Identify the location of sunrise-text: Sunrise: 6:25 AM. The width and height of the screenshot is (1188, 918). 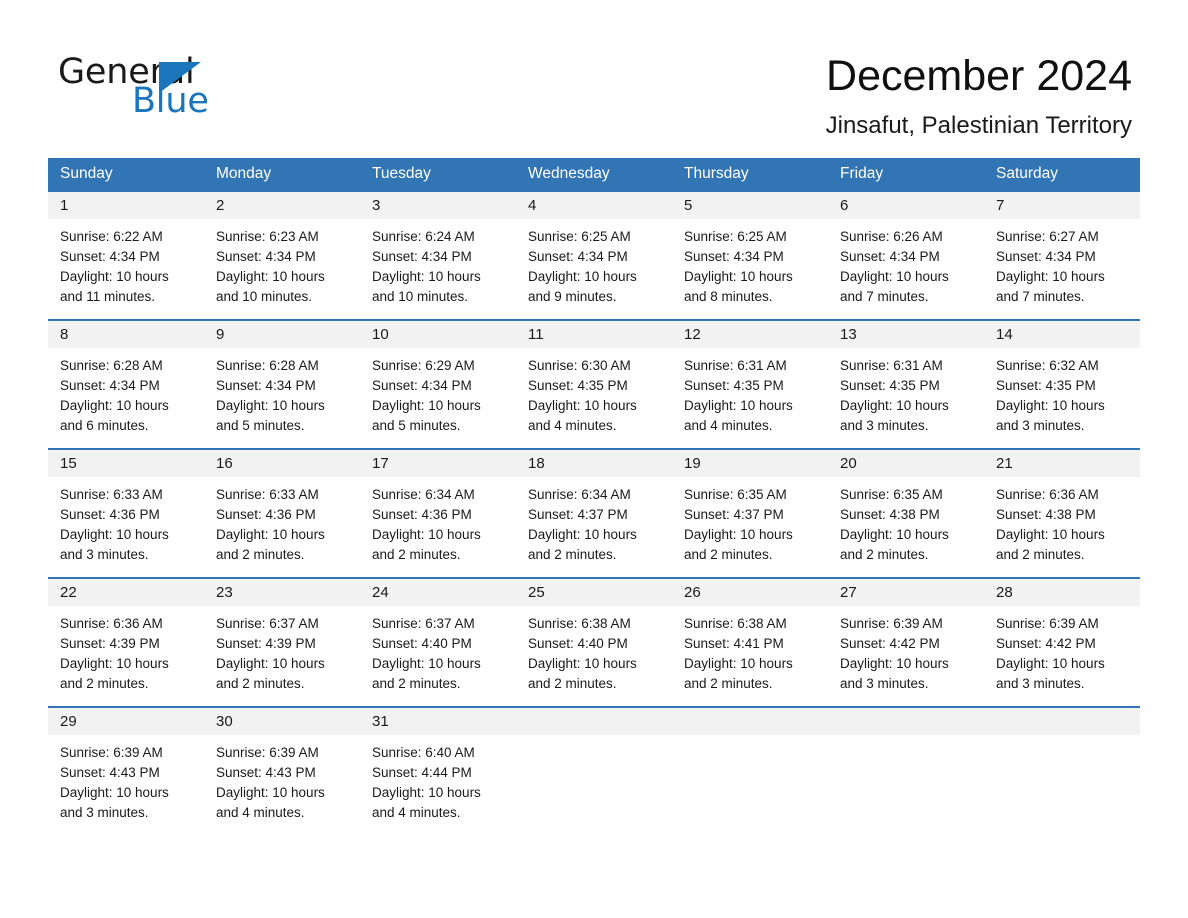
(579, 236).